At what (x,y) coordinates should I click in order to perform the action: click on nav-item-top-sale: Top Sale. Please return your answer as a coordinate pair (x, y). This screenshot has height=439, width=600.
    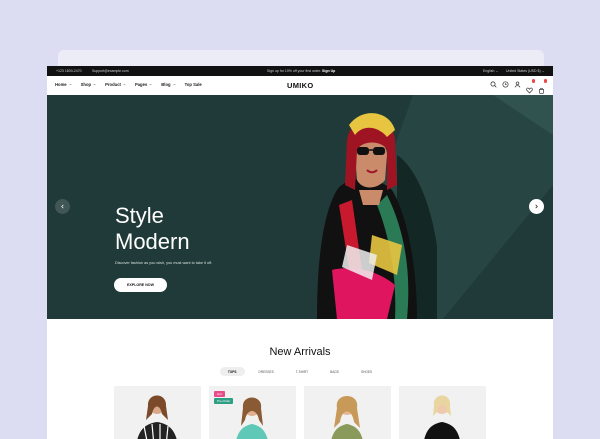
    Looking at the image, I should click on (193, 84).